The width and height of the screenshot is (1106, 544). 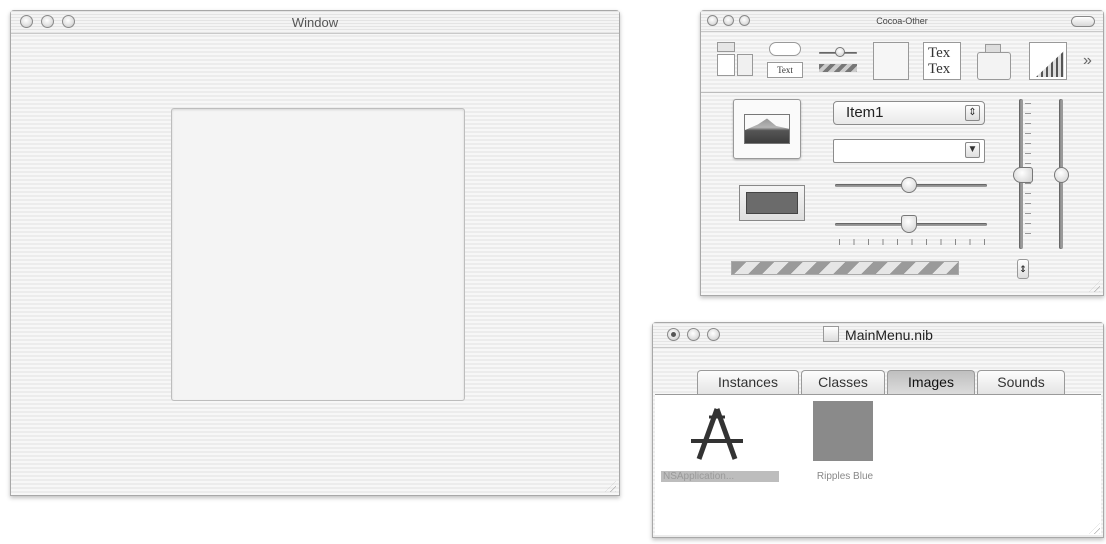 What do you see at coordinates (1094, 286) in the screenshot?
I see `palette-resize-grip-icon` at bounding box center [1094, 286].